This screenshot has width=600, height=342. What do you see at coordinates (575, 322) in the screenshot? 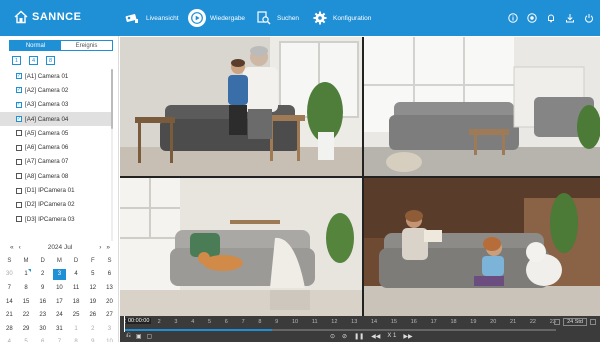
I see `zoom-level-select: 24 Std` at bounding box center [575, 322].